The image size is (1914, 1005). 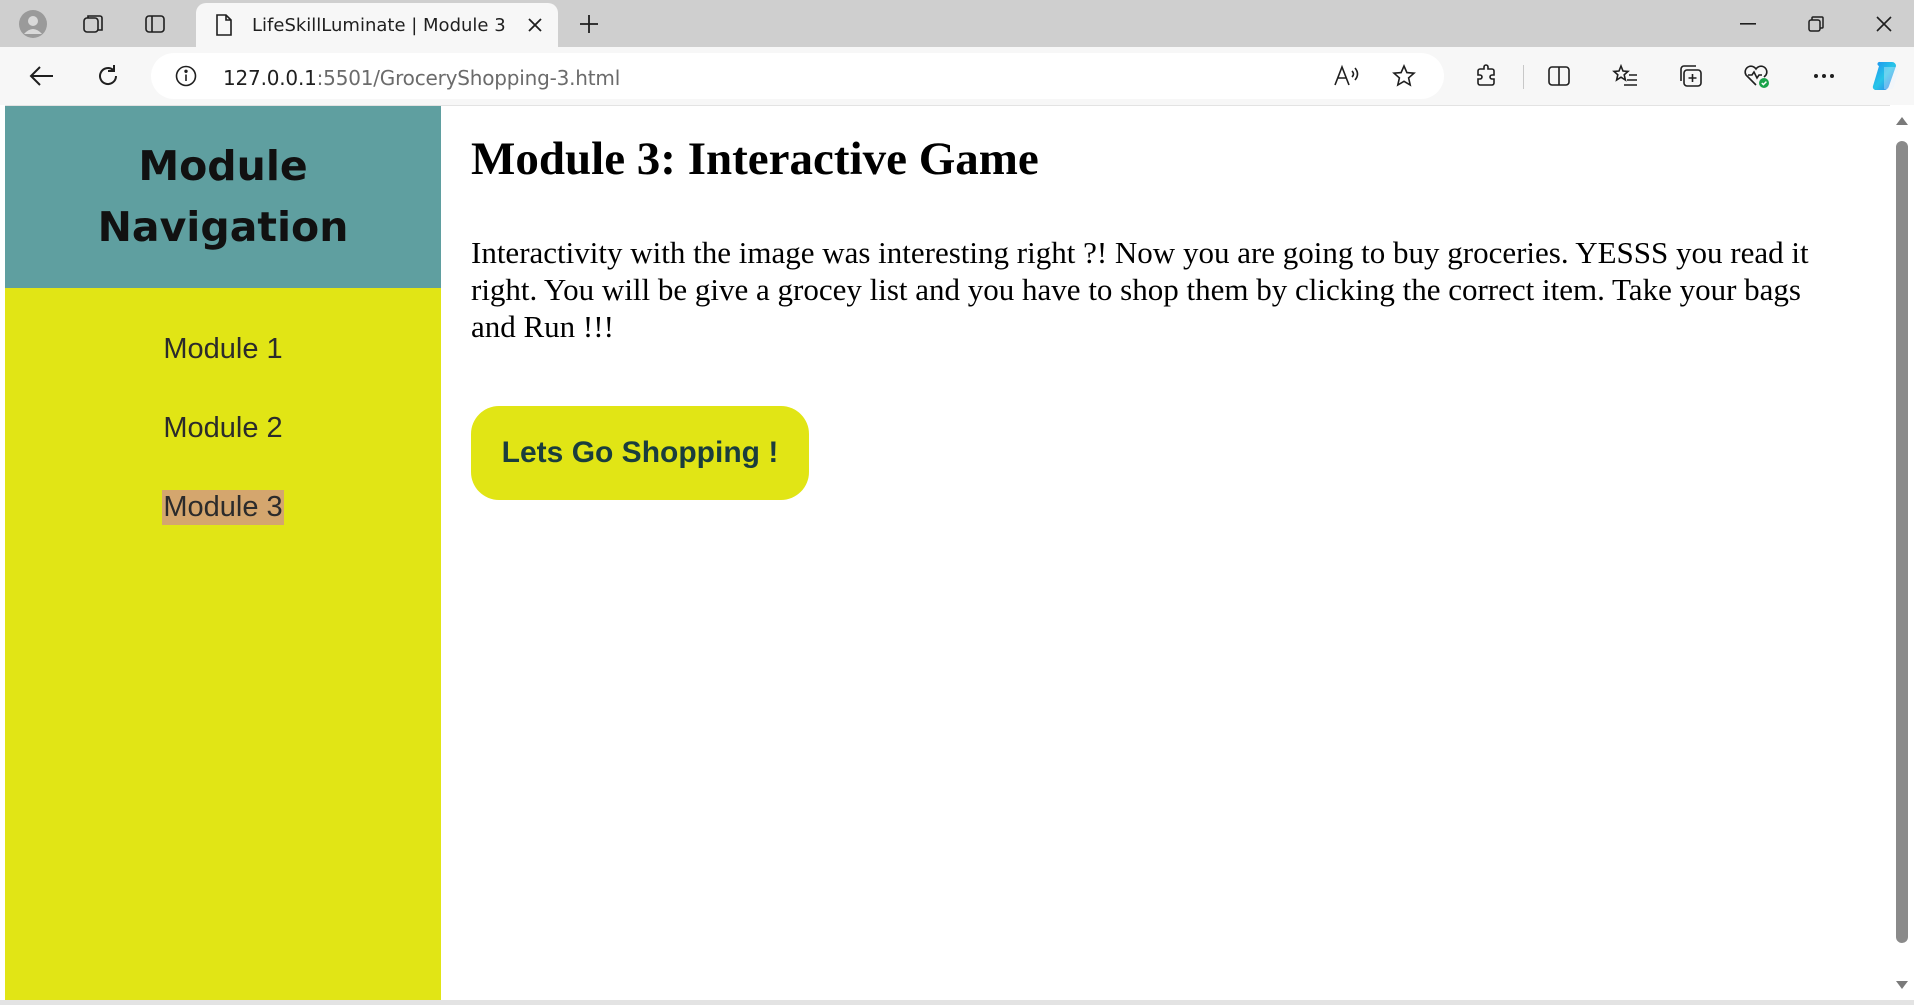 What do you see at coordinates (1882, 23) in the screenshot?
I see `close-window-icon` at bounding box center [1882, 23].